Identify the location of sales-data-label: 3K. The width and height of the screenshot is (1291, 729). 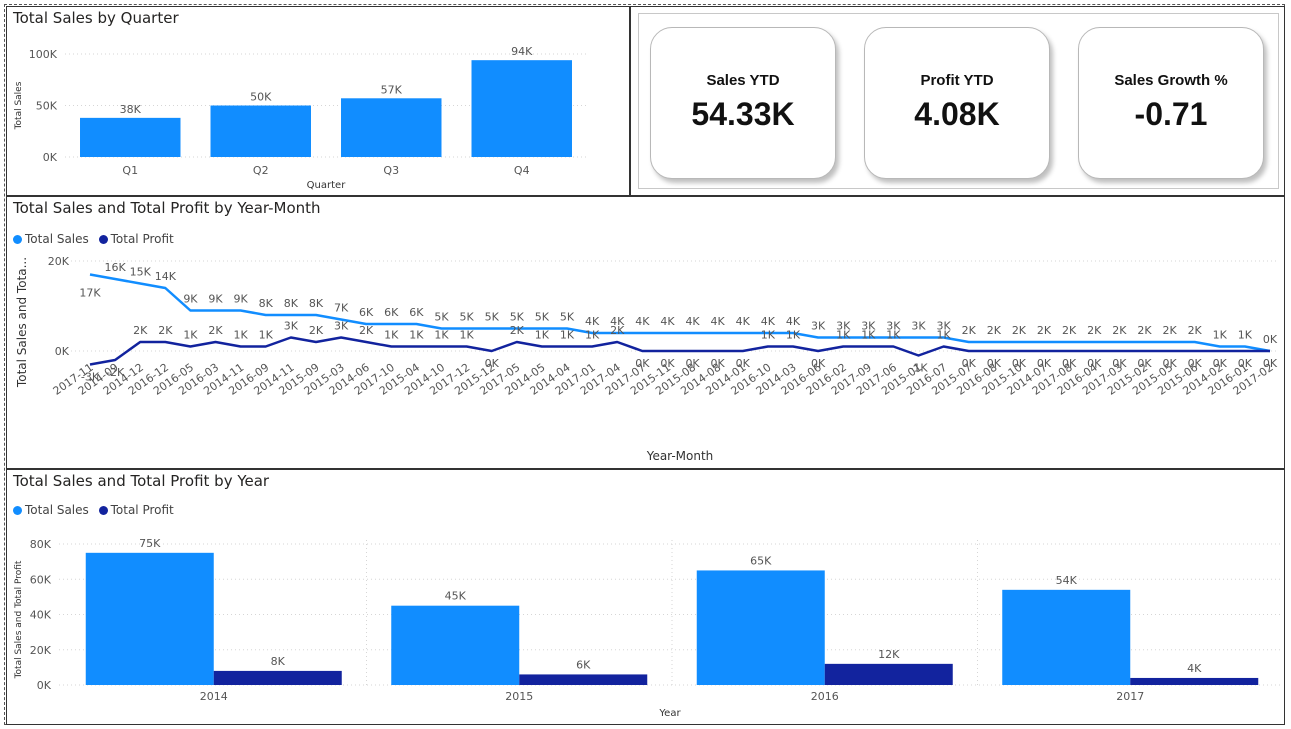
(818, 326).